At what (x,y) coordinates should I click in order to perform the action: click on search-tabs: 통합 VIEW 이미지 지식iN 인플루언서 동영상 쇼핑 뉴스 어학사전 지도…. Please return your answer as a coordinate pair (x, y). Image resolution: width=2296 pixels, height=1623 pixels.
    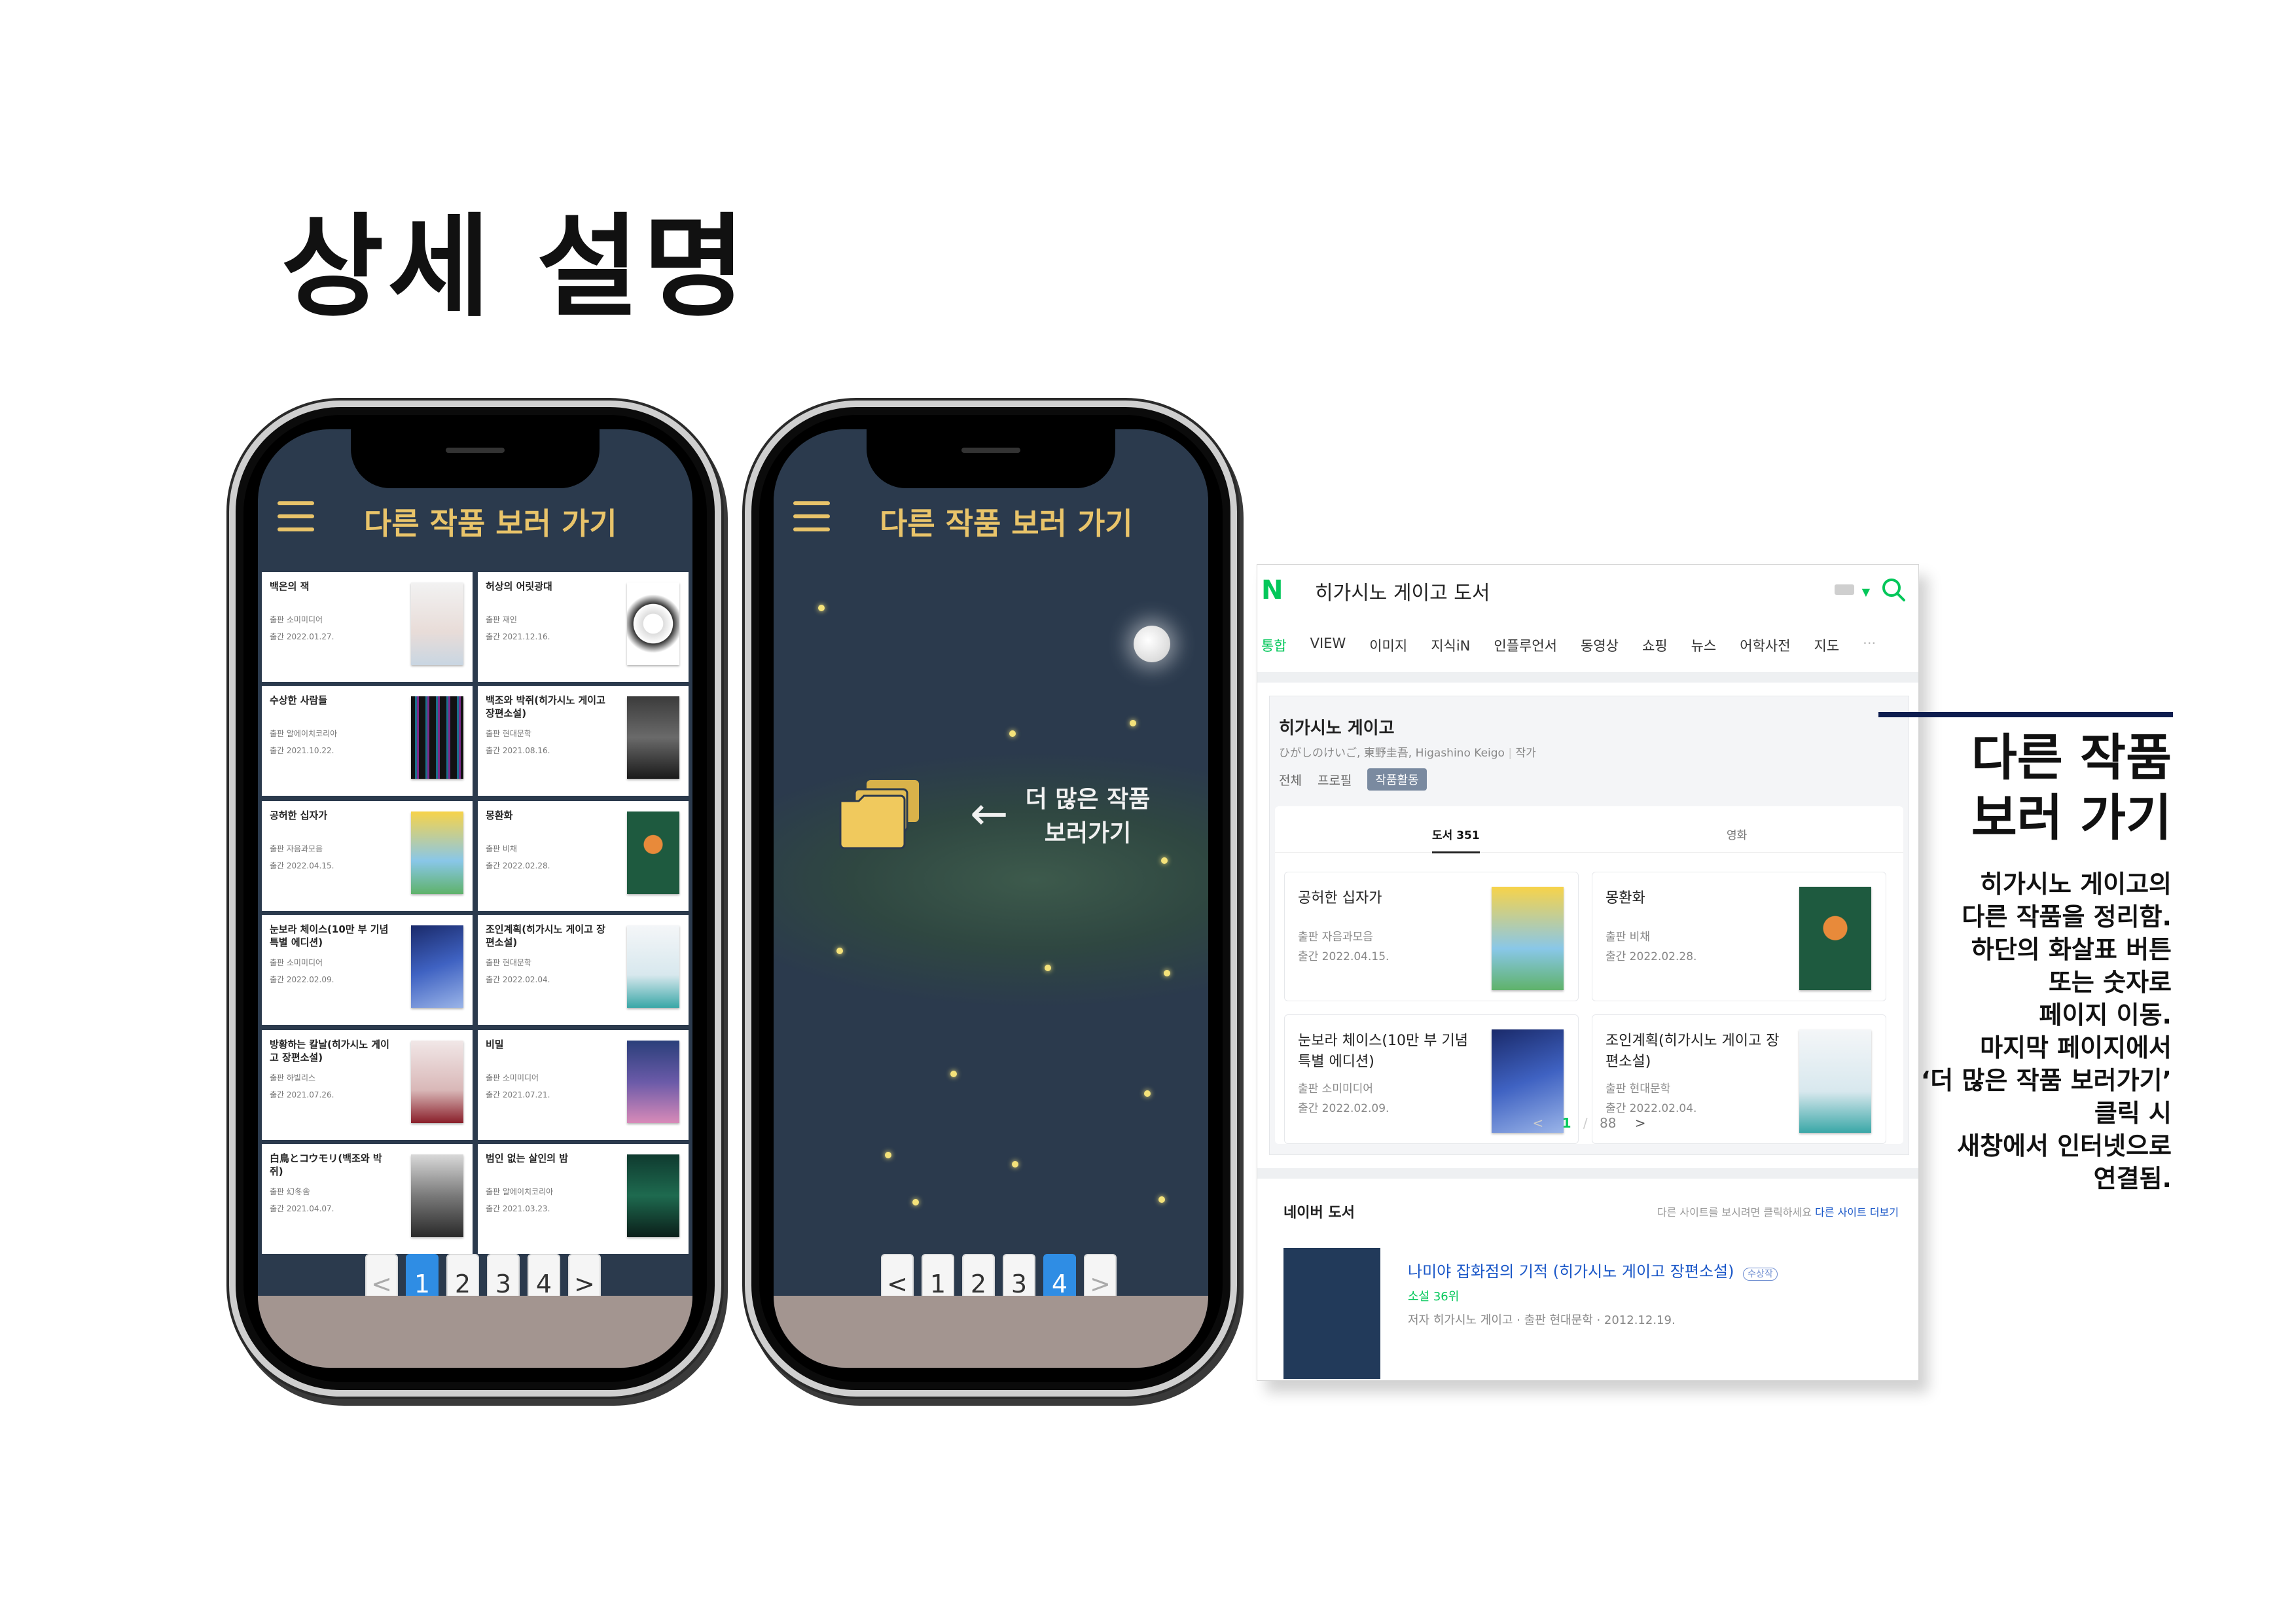
    Looking at the image, I should click on (1587, 645).